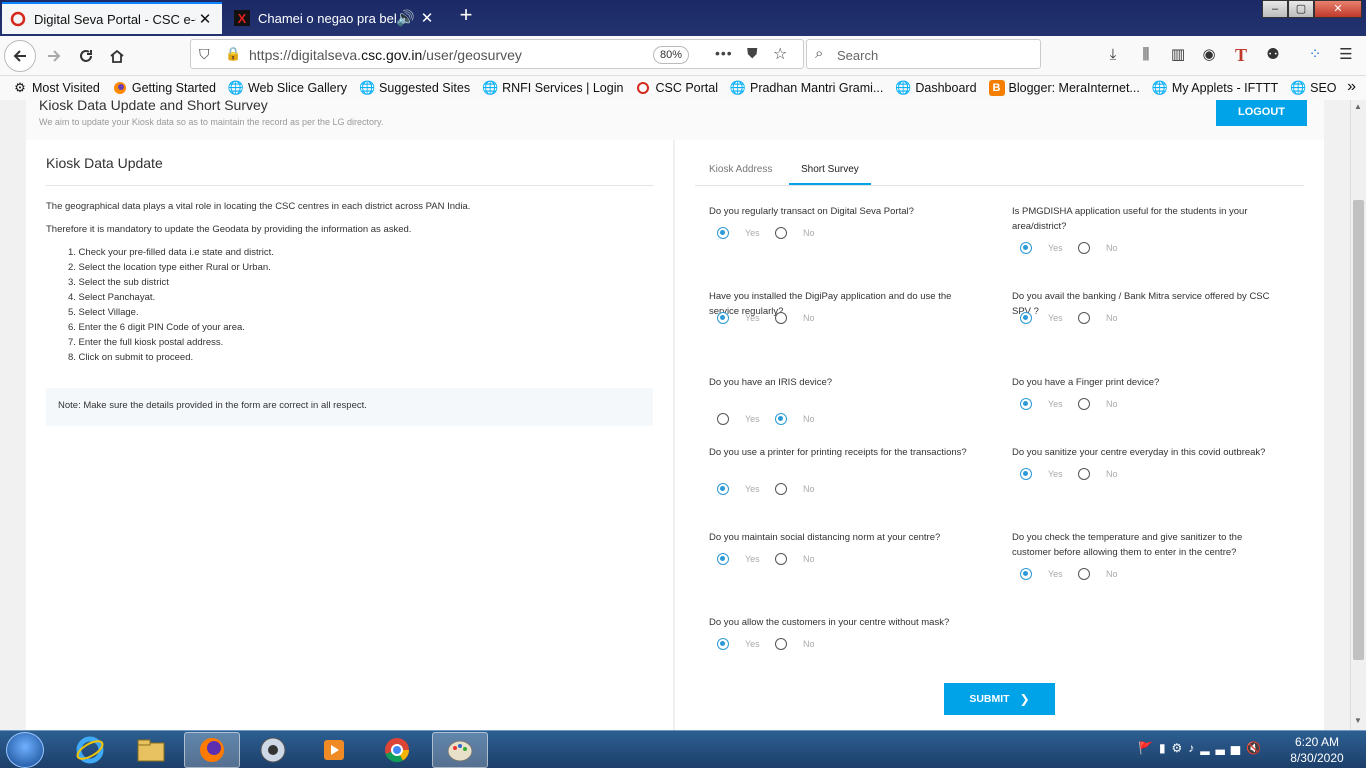 Image resolution: width=1366 pixels, height=768 pixels. Describe the element at coordinates (1351, 87) in the screenshot. I see `chevron-right-icon: »` at that location.